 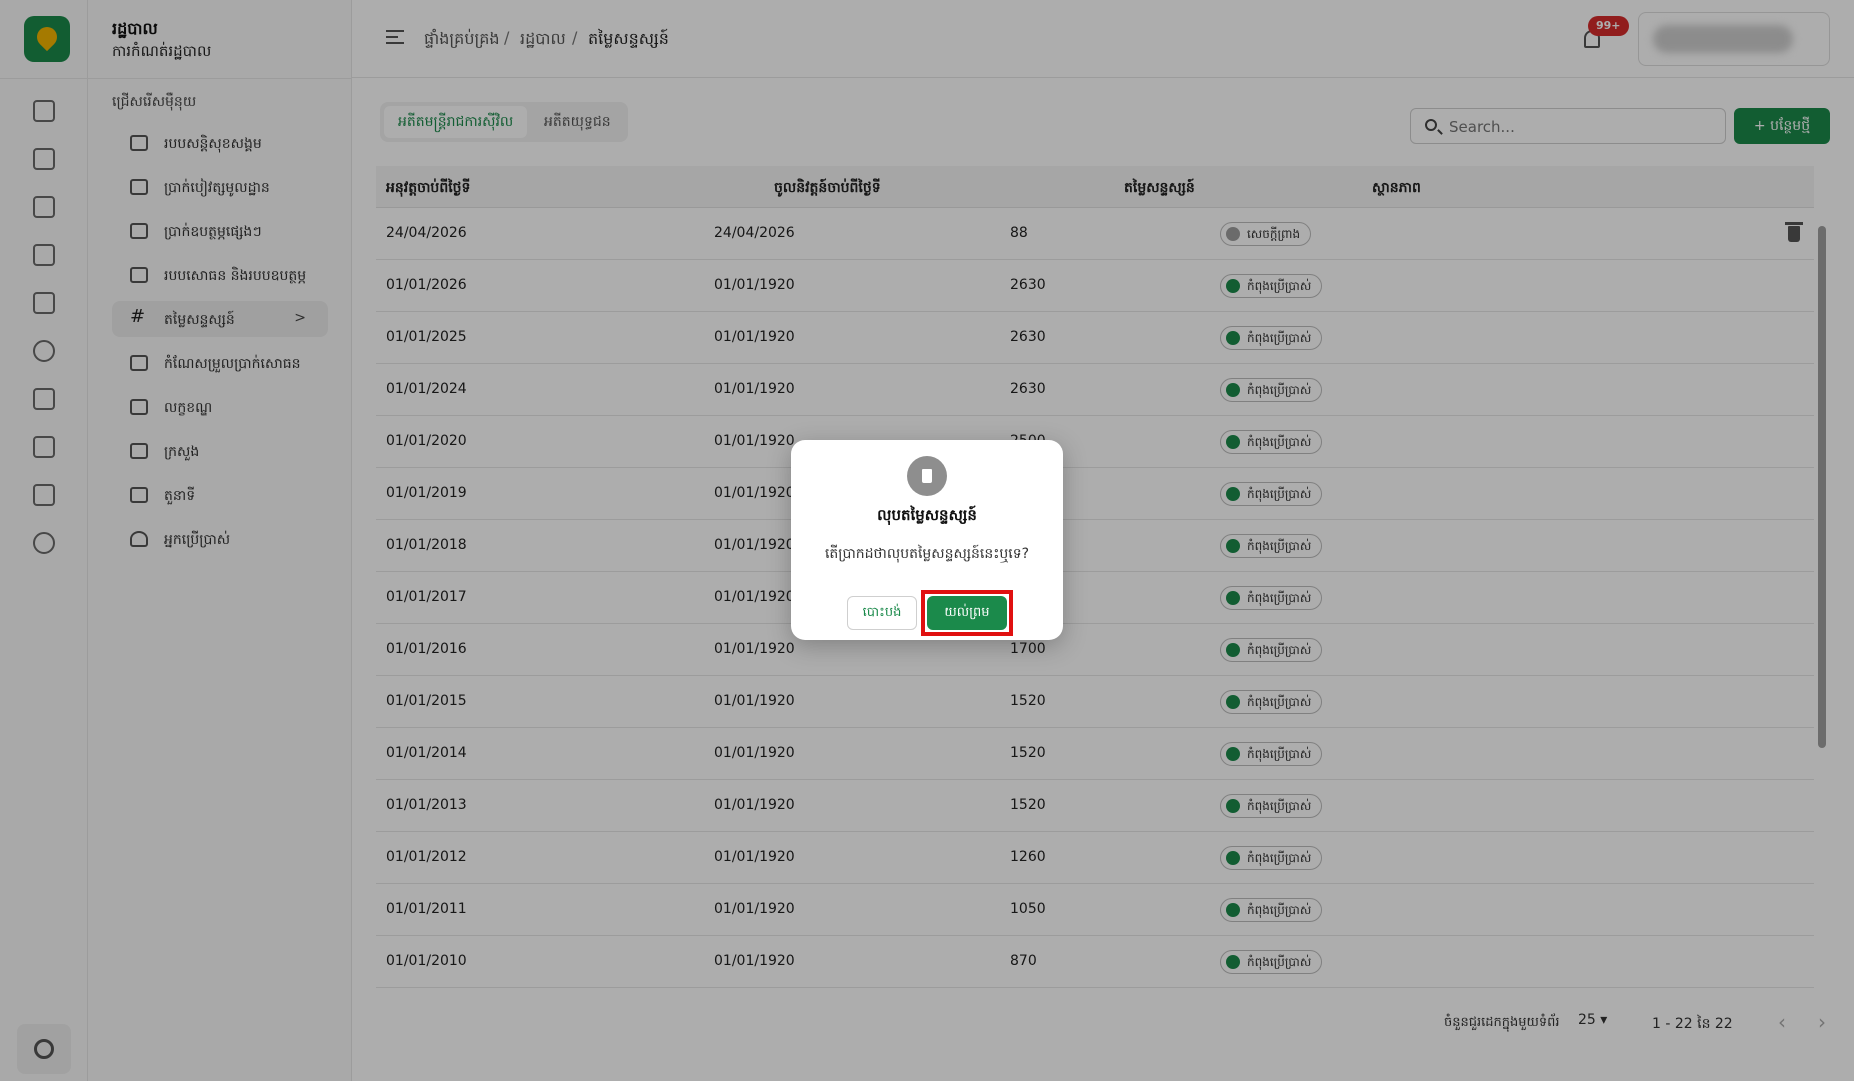 I want to click on dialog-title: លុបតម្លៃសន្ទស្សន៍, so click(x=927, y=515).